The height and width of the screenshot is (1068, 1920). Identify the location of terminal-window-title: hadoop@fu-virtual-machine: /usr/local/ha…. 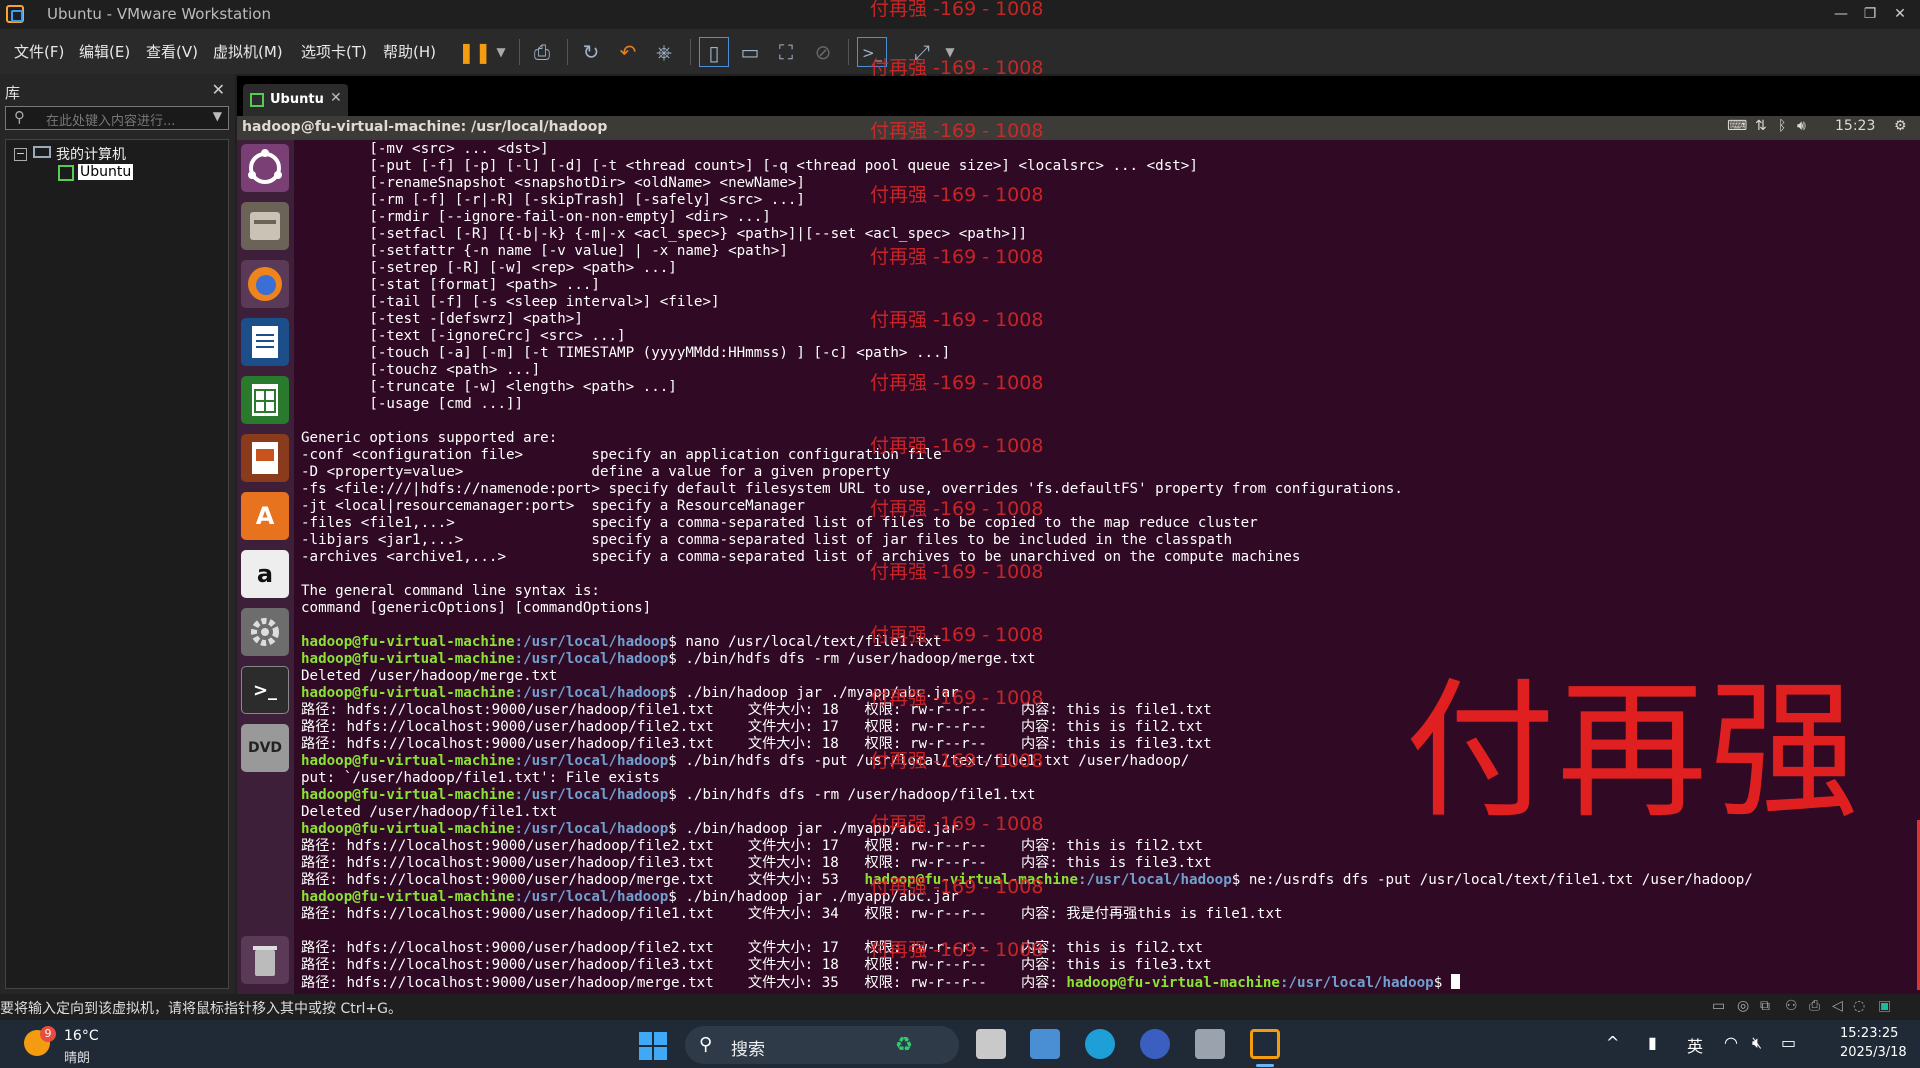
(425, 127).